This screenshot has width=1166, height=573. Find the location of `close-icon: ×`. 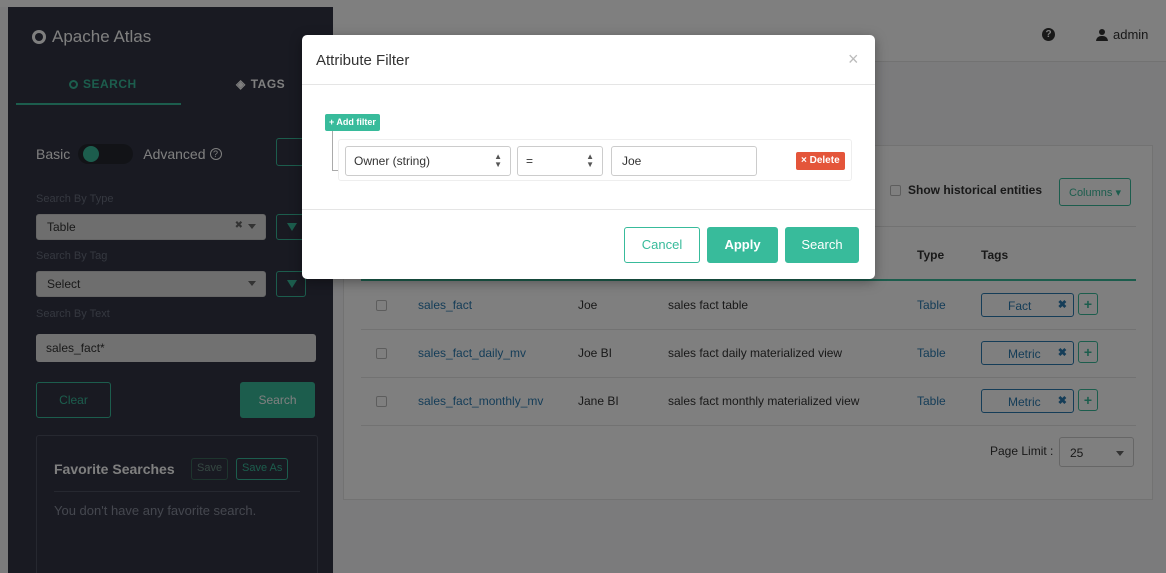

close-icon: × is located at coordinates (853, 59).